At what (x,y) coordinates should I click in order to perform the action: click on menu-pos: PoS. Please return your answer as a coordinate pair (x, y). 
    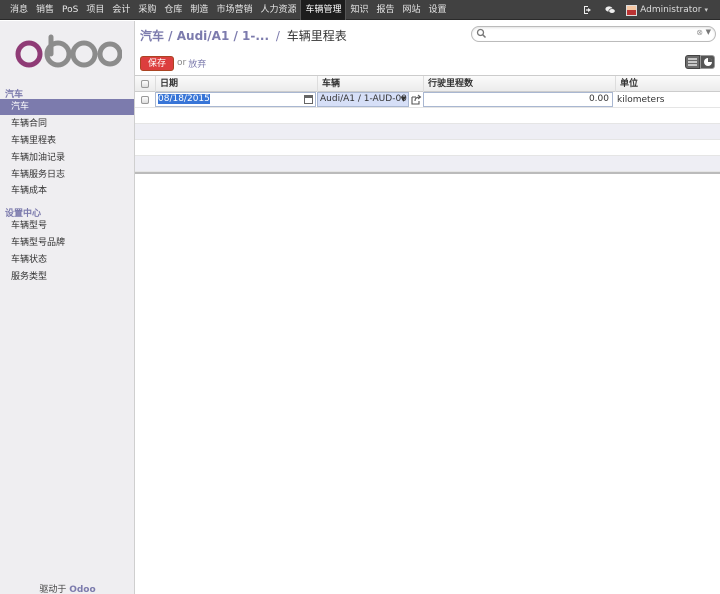
    Looking at the image, I should click on (70, 10).